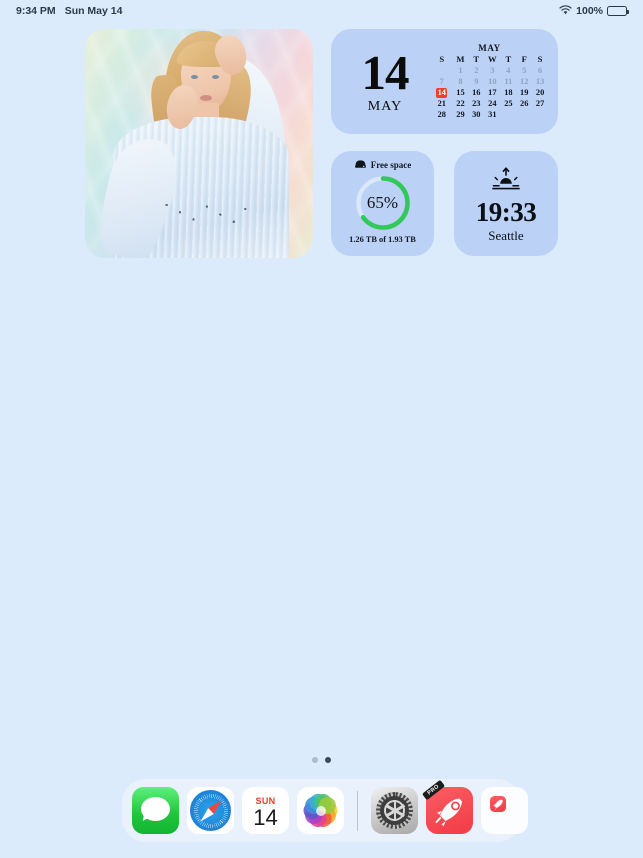 The image size is (643, 858). I want to click on safari-compass-icon, so click(210, 810).